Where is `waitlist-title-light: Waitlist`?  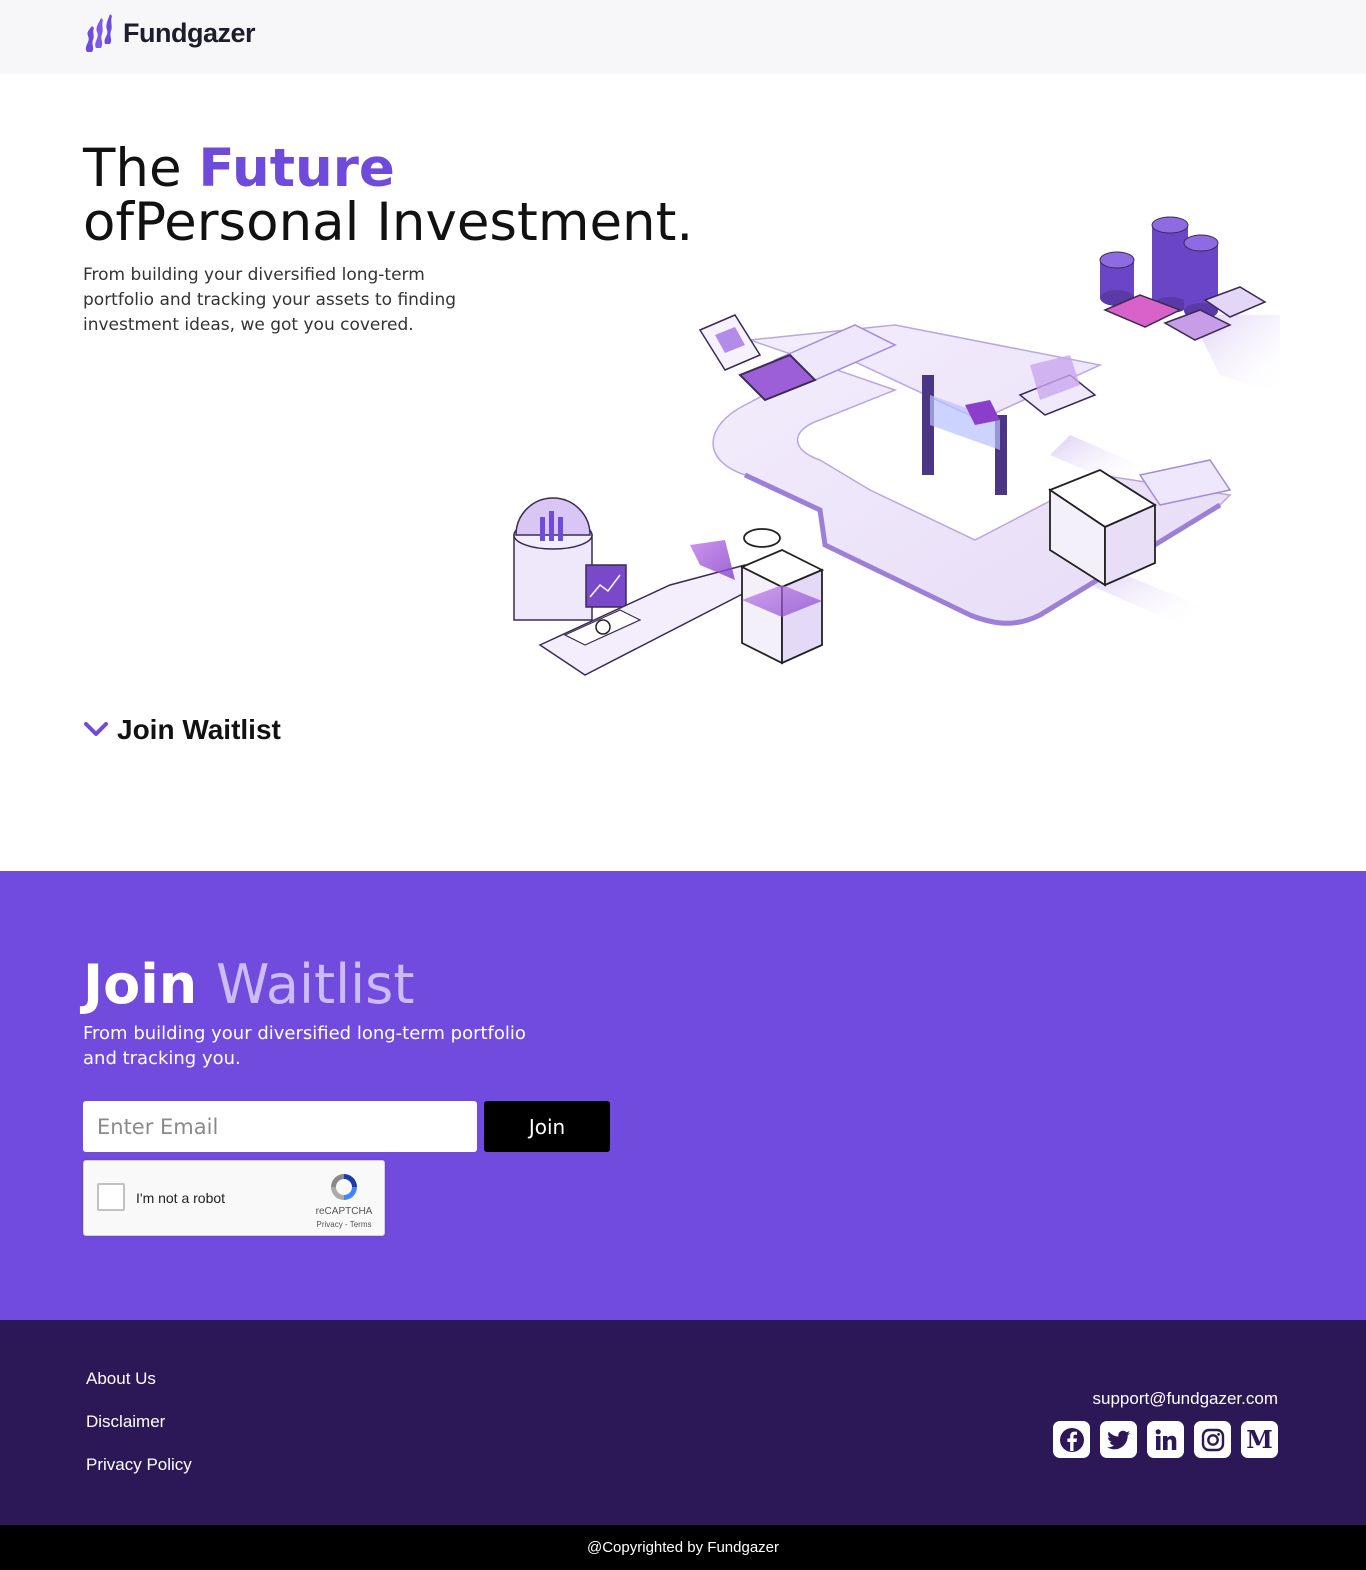 waitlist-title-light: Waitlist is located at coordinates (315, 984).